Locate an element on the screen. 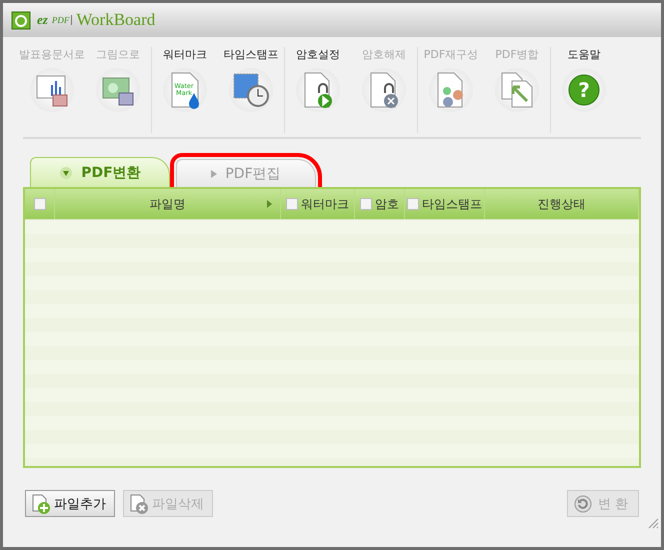 The height and width of the screenshot is (550, 664). caret-down-icon is located at coordinates (66, 173).